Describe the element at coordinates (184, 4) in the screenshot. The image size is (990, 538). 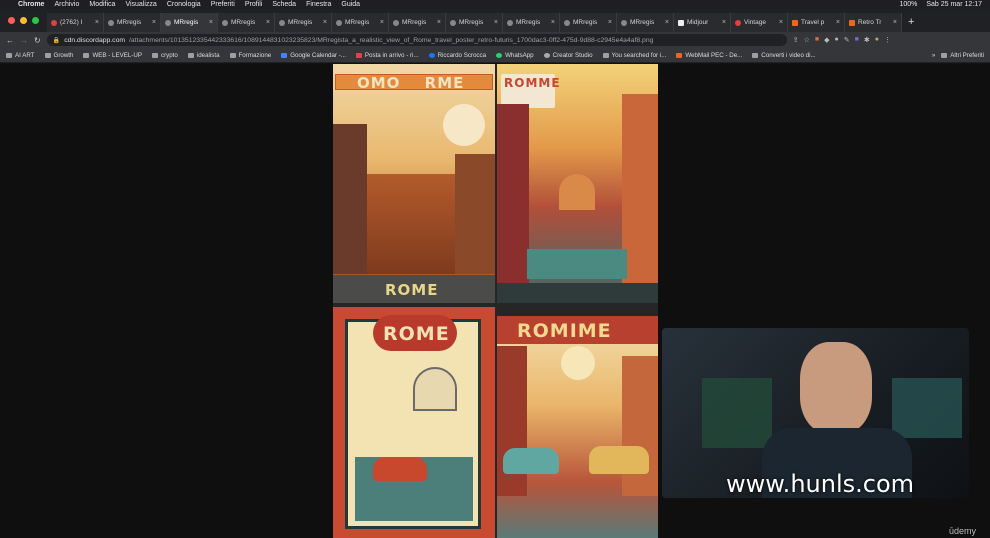
I see `menu-cronologia: Cronologia` at that location.